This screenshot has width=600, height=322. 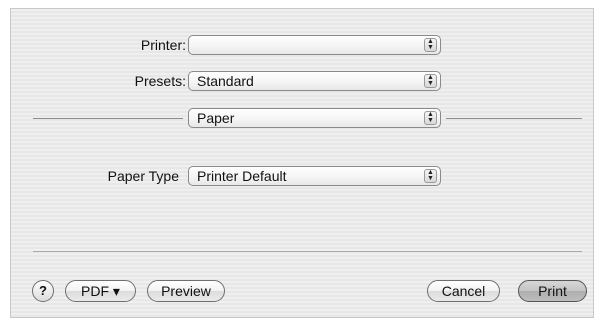 I want to click on pdf-button-label: PDF ▾, so click(x=100, y=291).